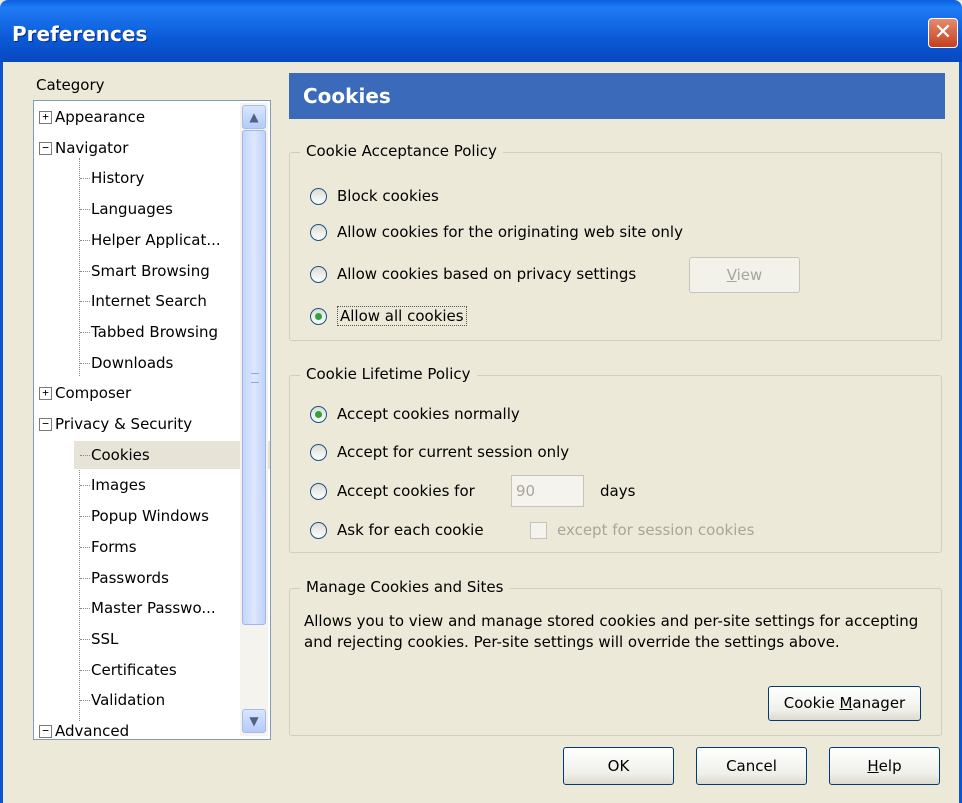 Image resolution: width=962 pixels, height=803 pixels. What do you see at coordinates (134, 669) in the screenshot?
I see `sidebar-item-label: Certificates` at bounding box center [134, 669].